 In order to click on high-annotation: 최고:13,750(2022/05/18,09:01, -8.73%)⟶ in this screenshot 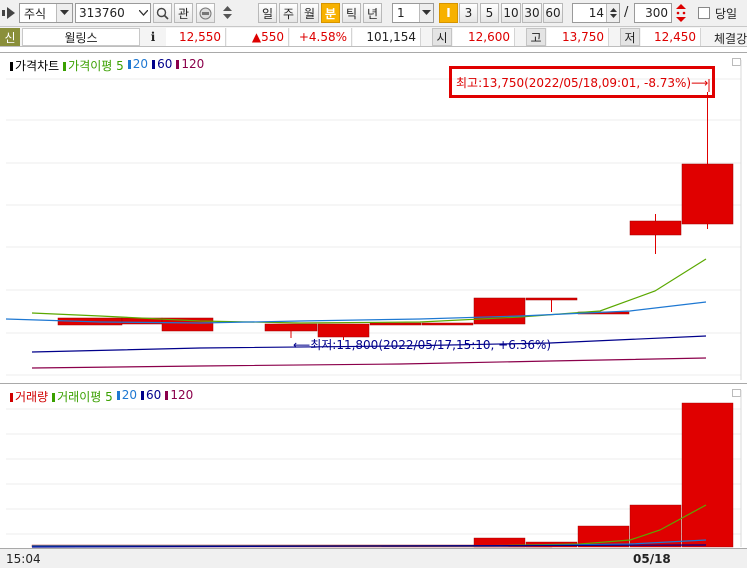, I will do `click(582, 83)`.